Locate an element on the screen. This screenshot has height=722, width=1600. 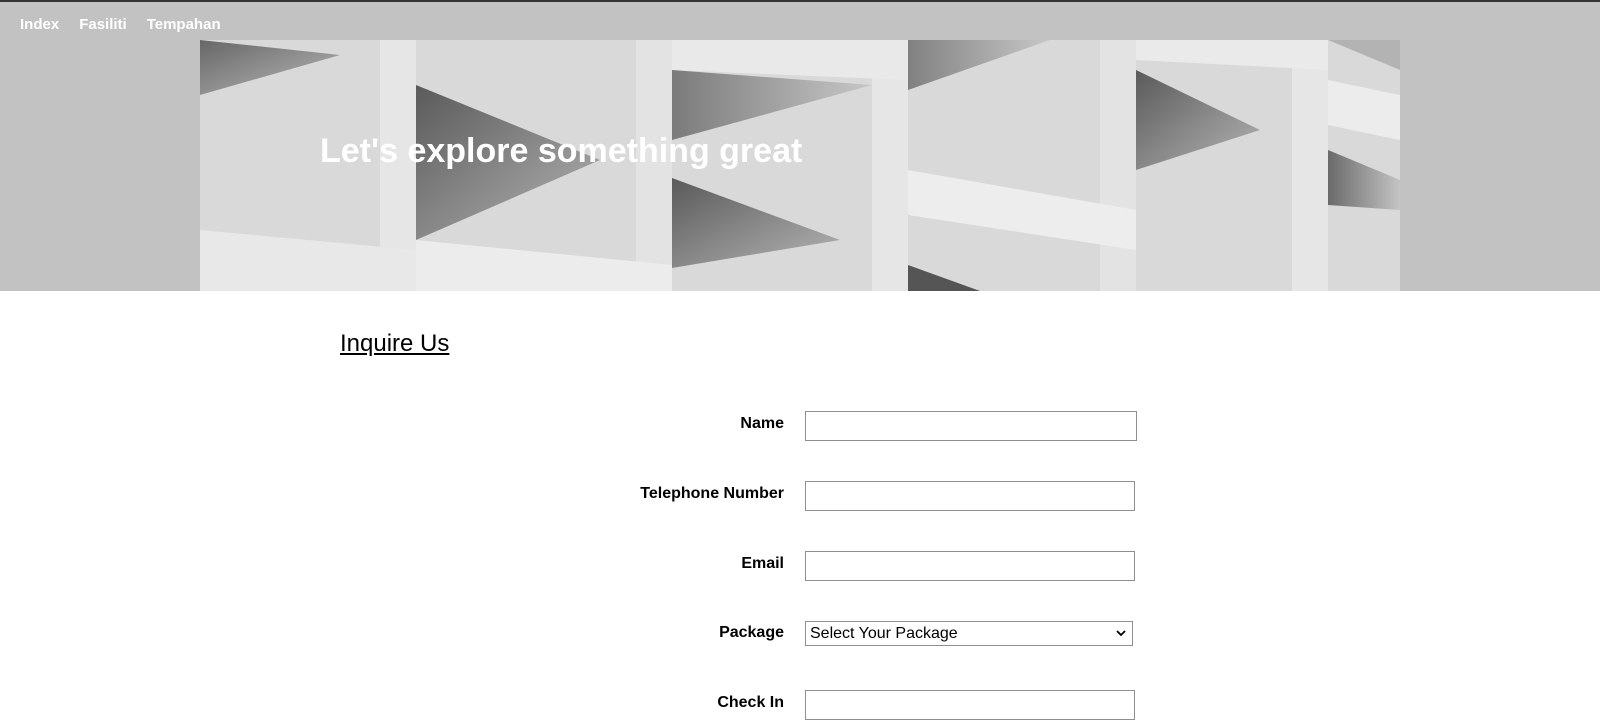
main-nav: Index Fasiliti Tempahan is located at coordinates (120, 24).